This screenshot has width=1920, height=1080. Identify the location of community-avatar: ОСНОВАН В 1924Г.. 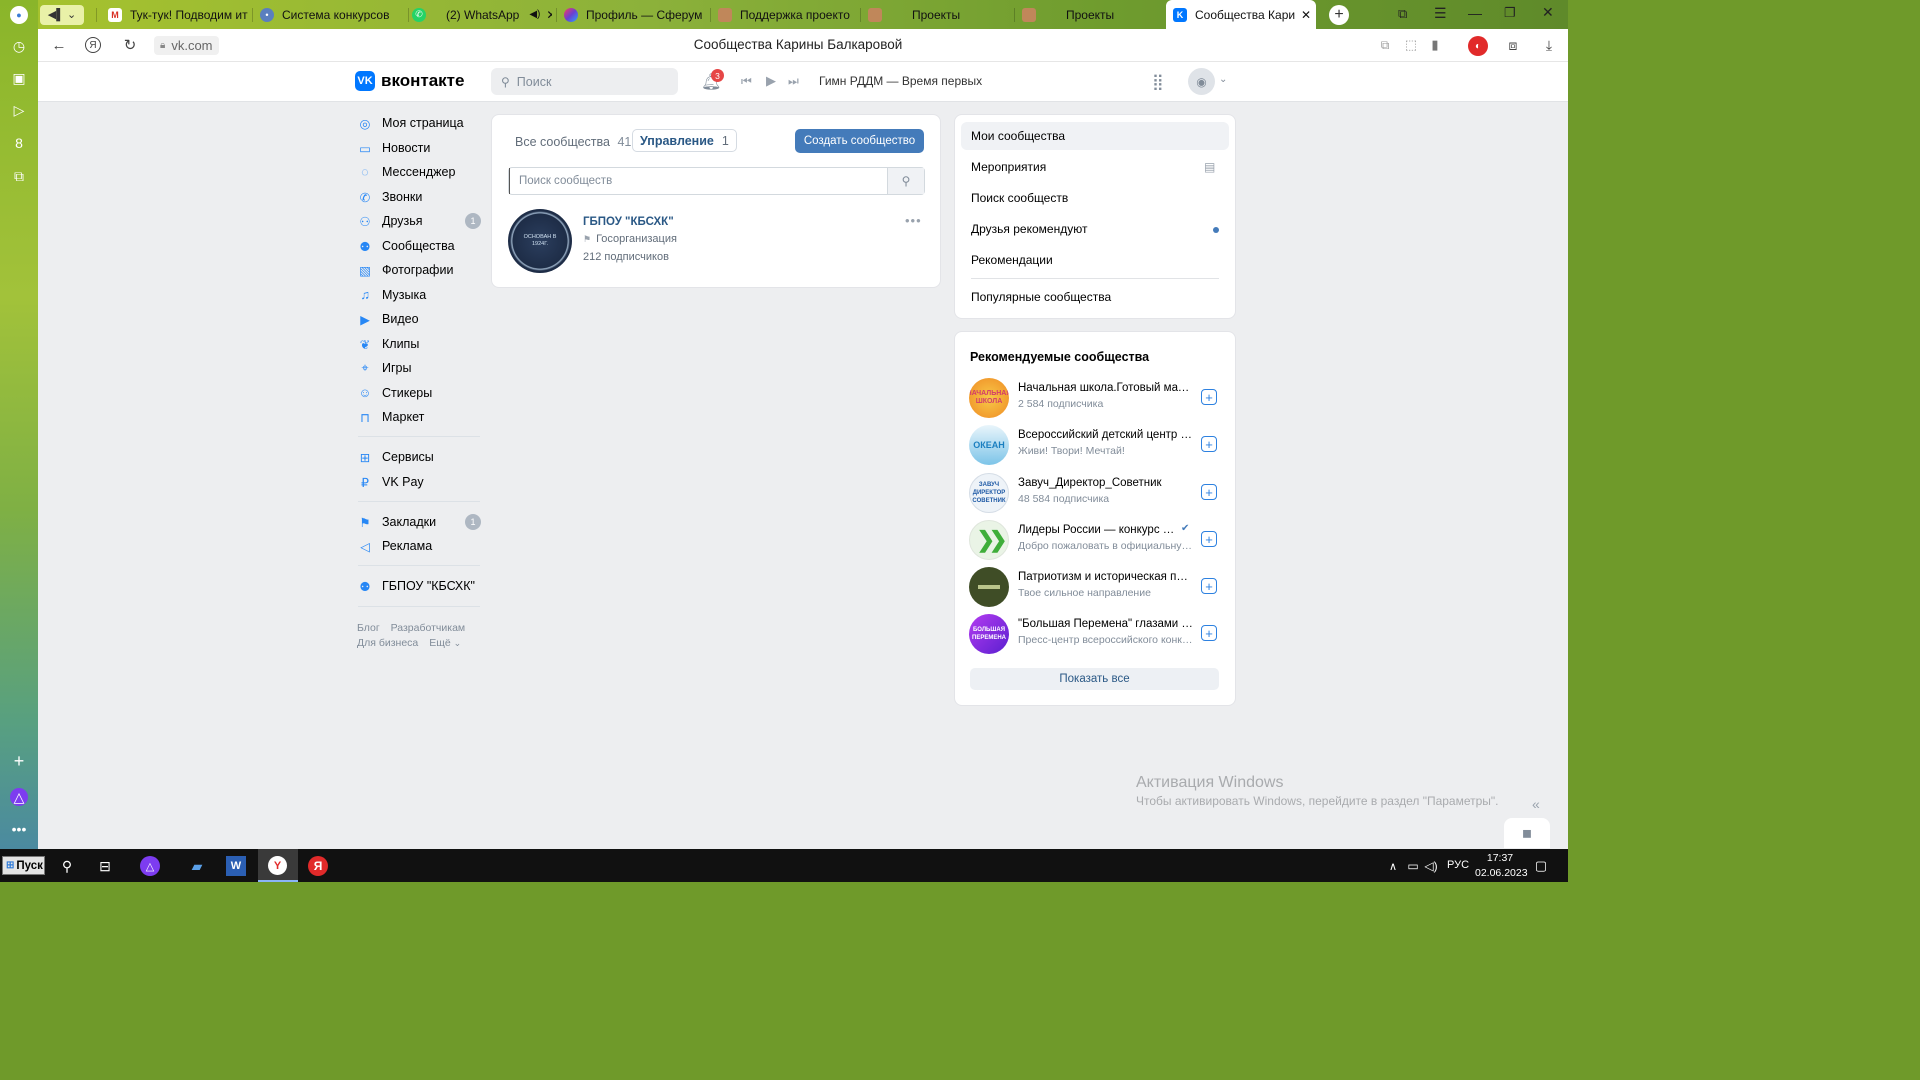
(540, 241).